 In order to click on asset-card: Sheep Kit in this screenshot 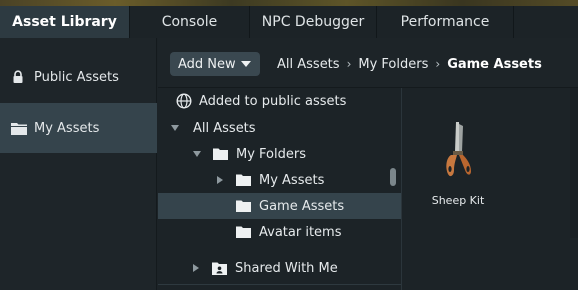, I will do `click(458, 162)`.